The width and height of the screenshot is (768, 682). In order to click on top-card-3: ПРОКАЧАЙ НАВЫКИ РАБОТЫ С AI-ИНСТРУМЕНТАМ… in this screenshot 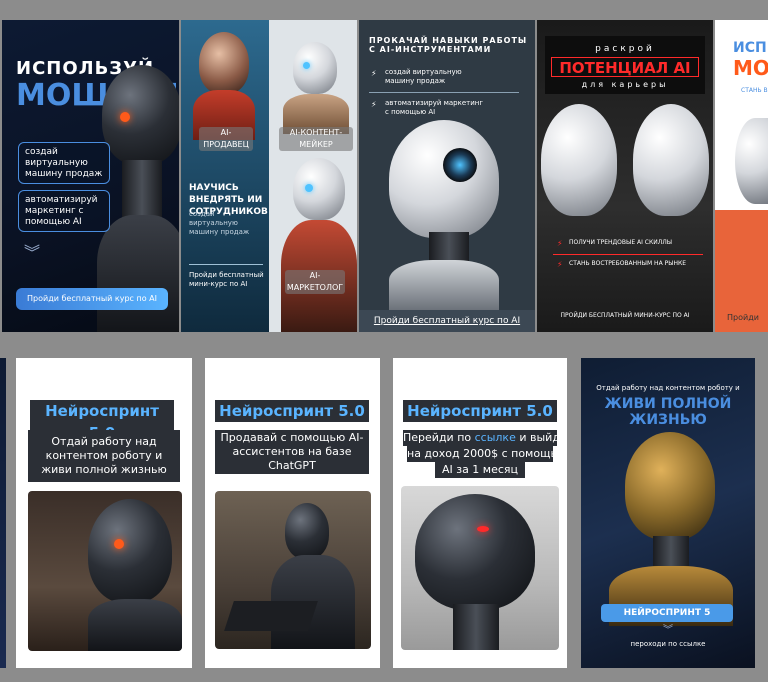, I will do `click(447, 176)`.